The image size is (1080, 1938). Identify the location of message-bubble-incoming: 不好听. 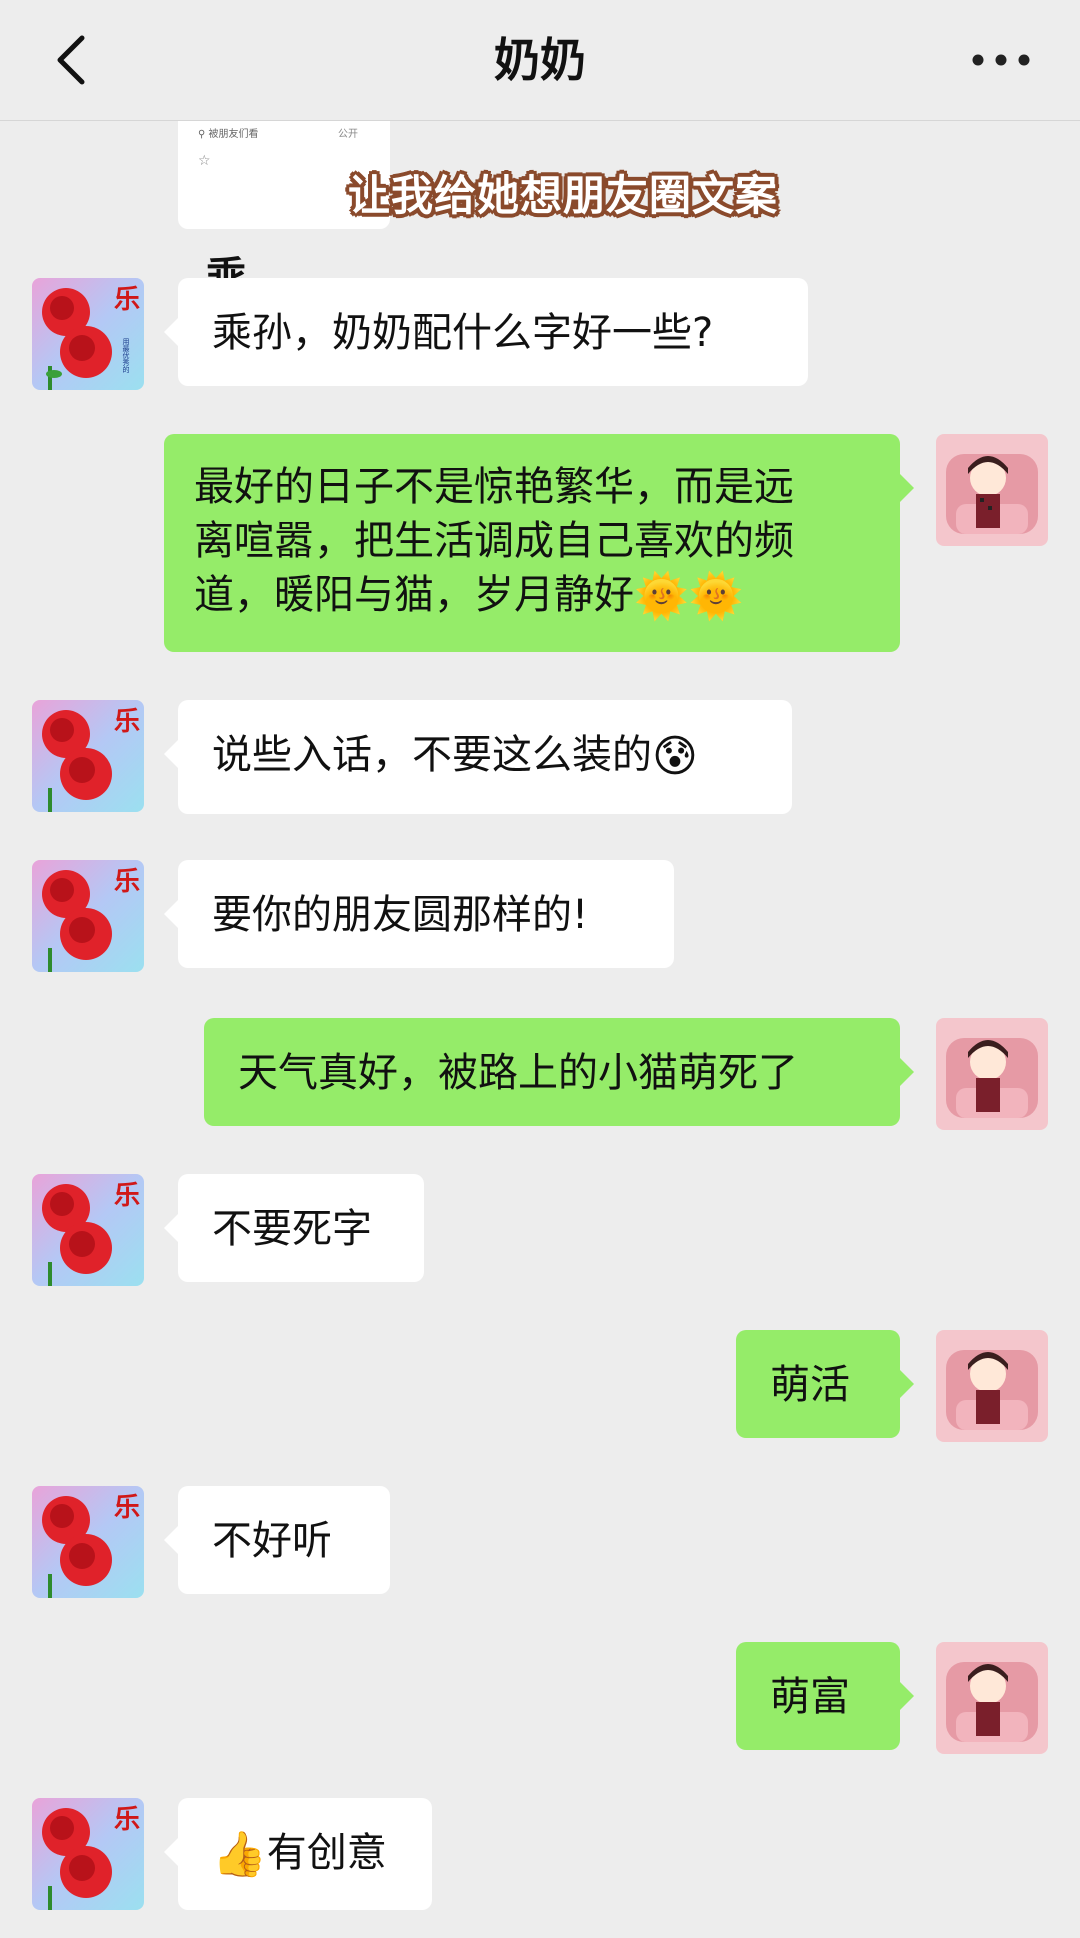
(277, 1540).